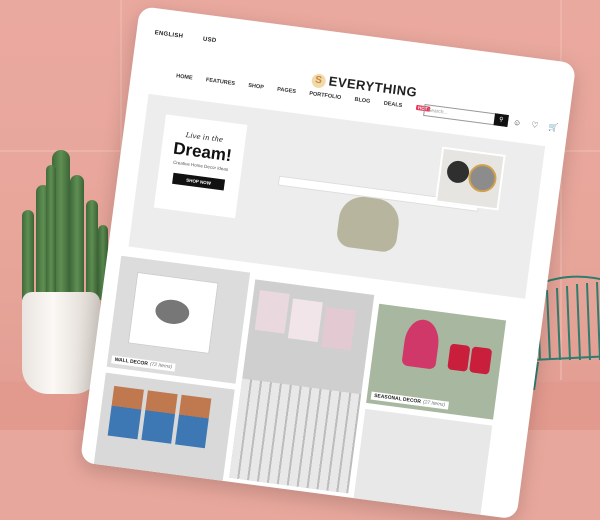 The image size is (600, 520). What do you see at coordinates (163, 430) in the screenshot?
I see `category-tile-planters` at bounding box center [163, 430].